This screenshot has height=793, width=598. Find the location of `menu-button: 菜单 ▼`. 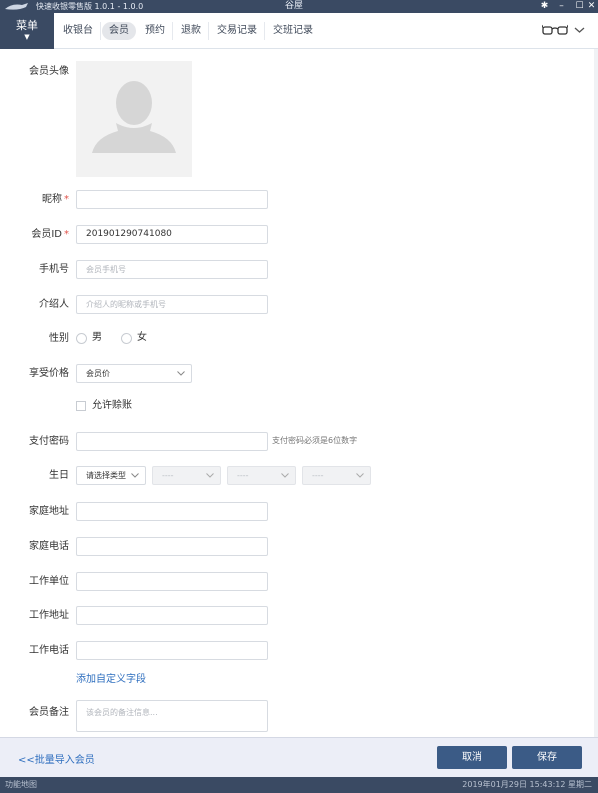

menu-button: 菜单 ▼ is located at coordinates (27, 31).